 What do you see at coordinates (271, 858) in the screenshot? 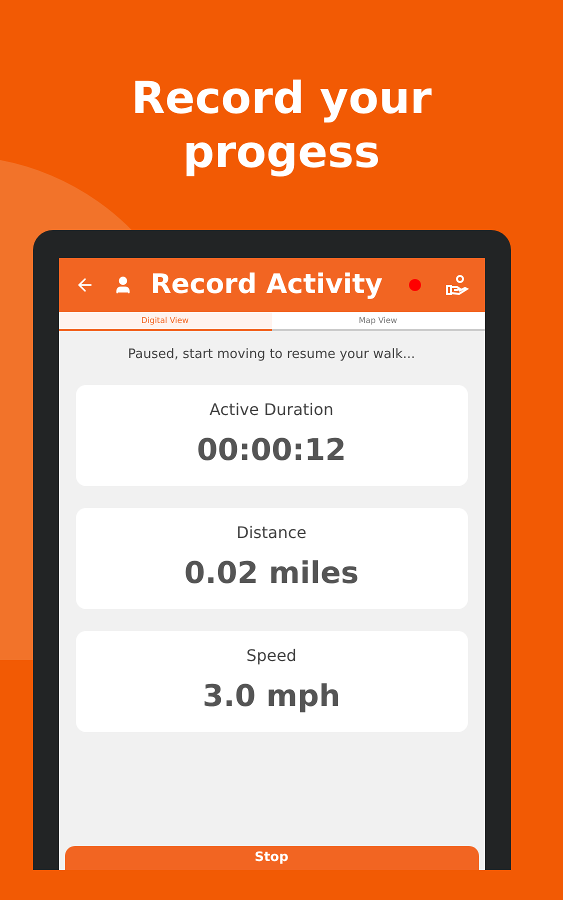
I see `stop-button: Stop` at bounding box center [271, 858].